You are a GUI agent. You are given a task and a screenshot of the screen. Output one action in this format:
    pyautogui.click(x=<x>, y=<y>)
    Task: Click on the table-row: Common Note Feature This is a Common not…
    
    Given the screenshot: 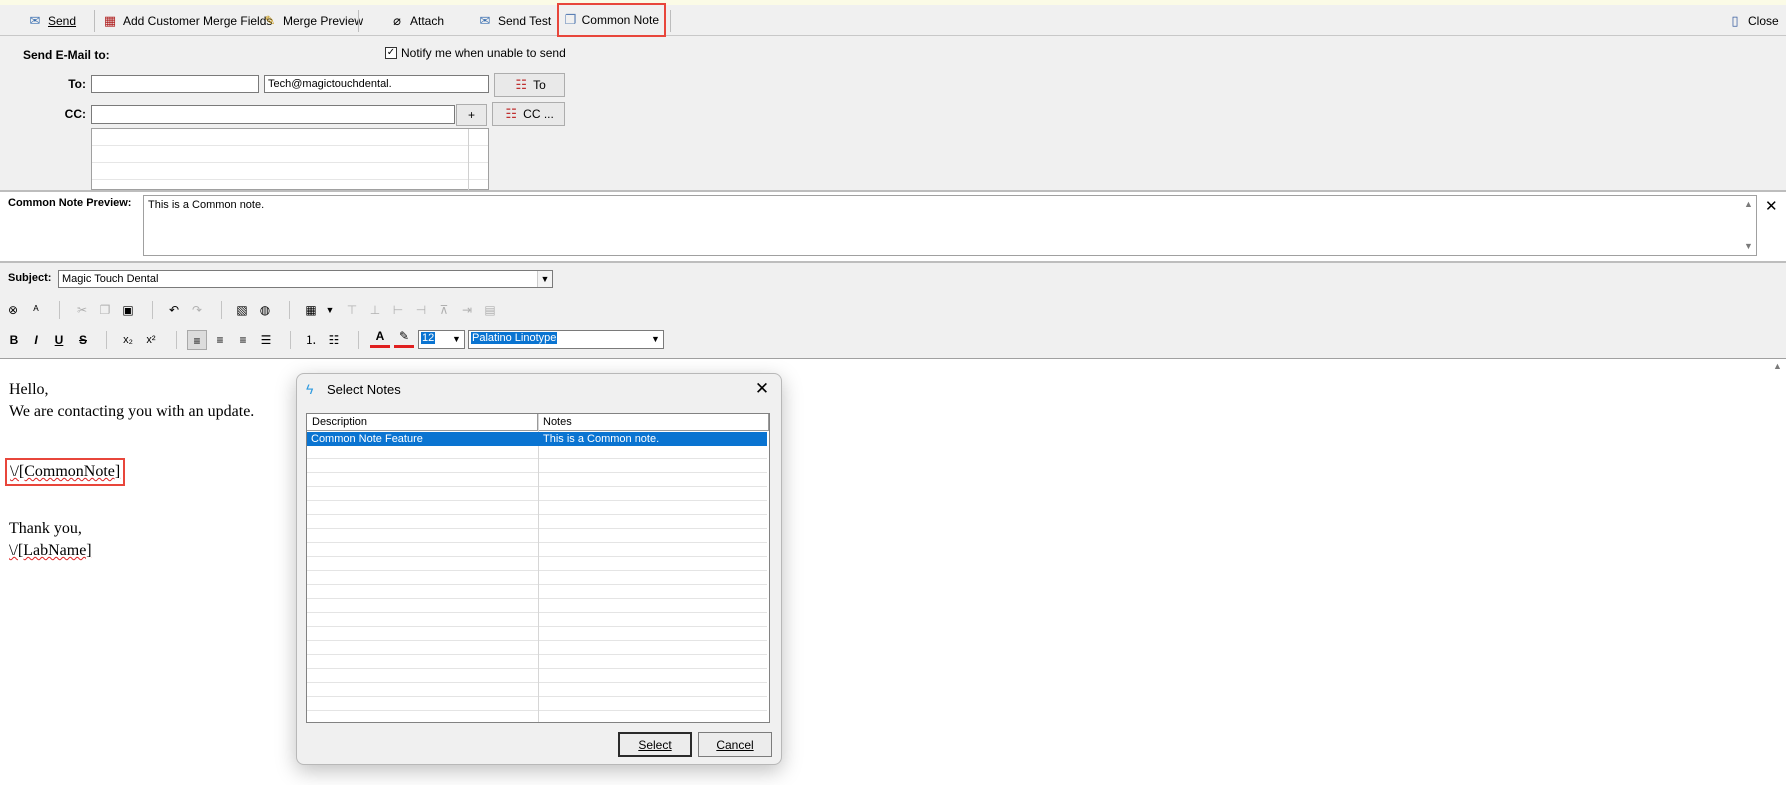 What is the action you would take?
    pyautogui.click(x=537, y=439)
    